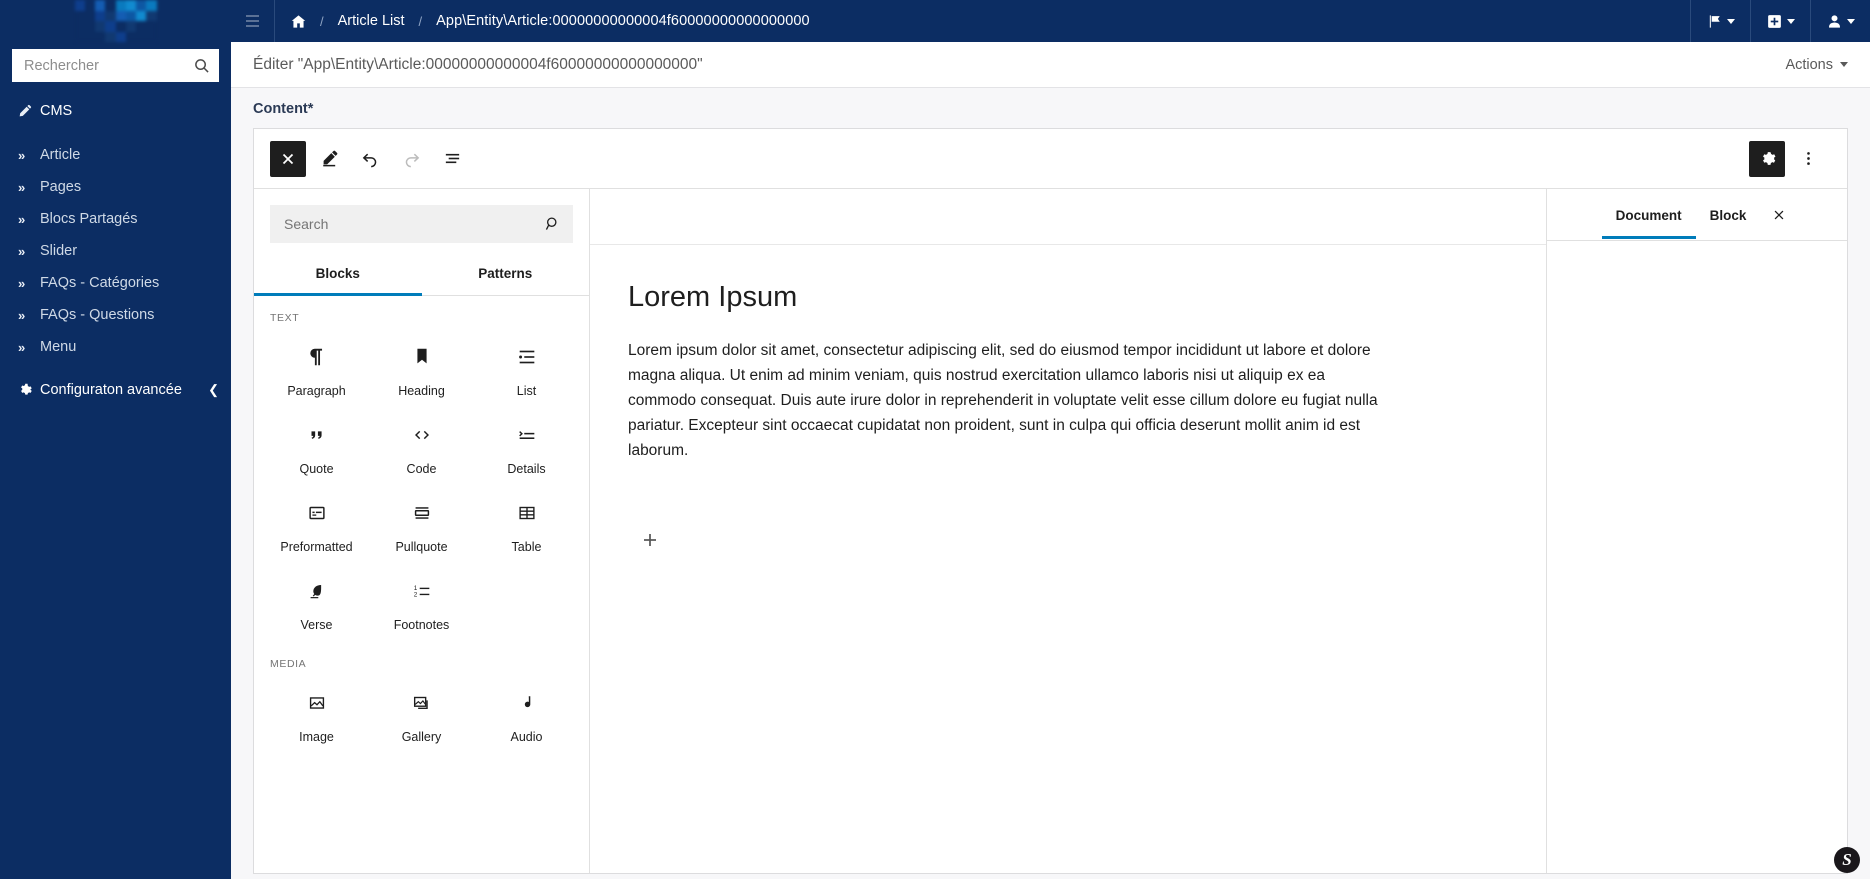 This screenshot has height=879, width=1870. Describe the element at coordinates (298, 21) in the screenshot. I see `home-icon` at that location.